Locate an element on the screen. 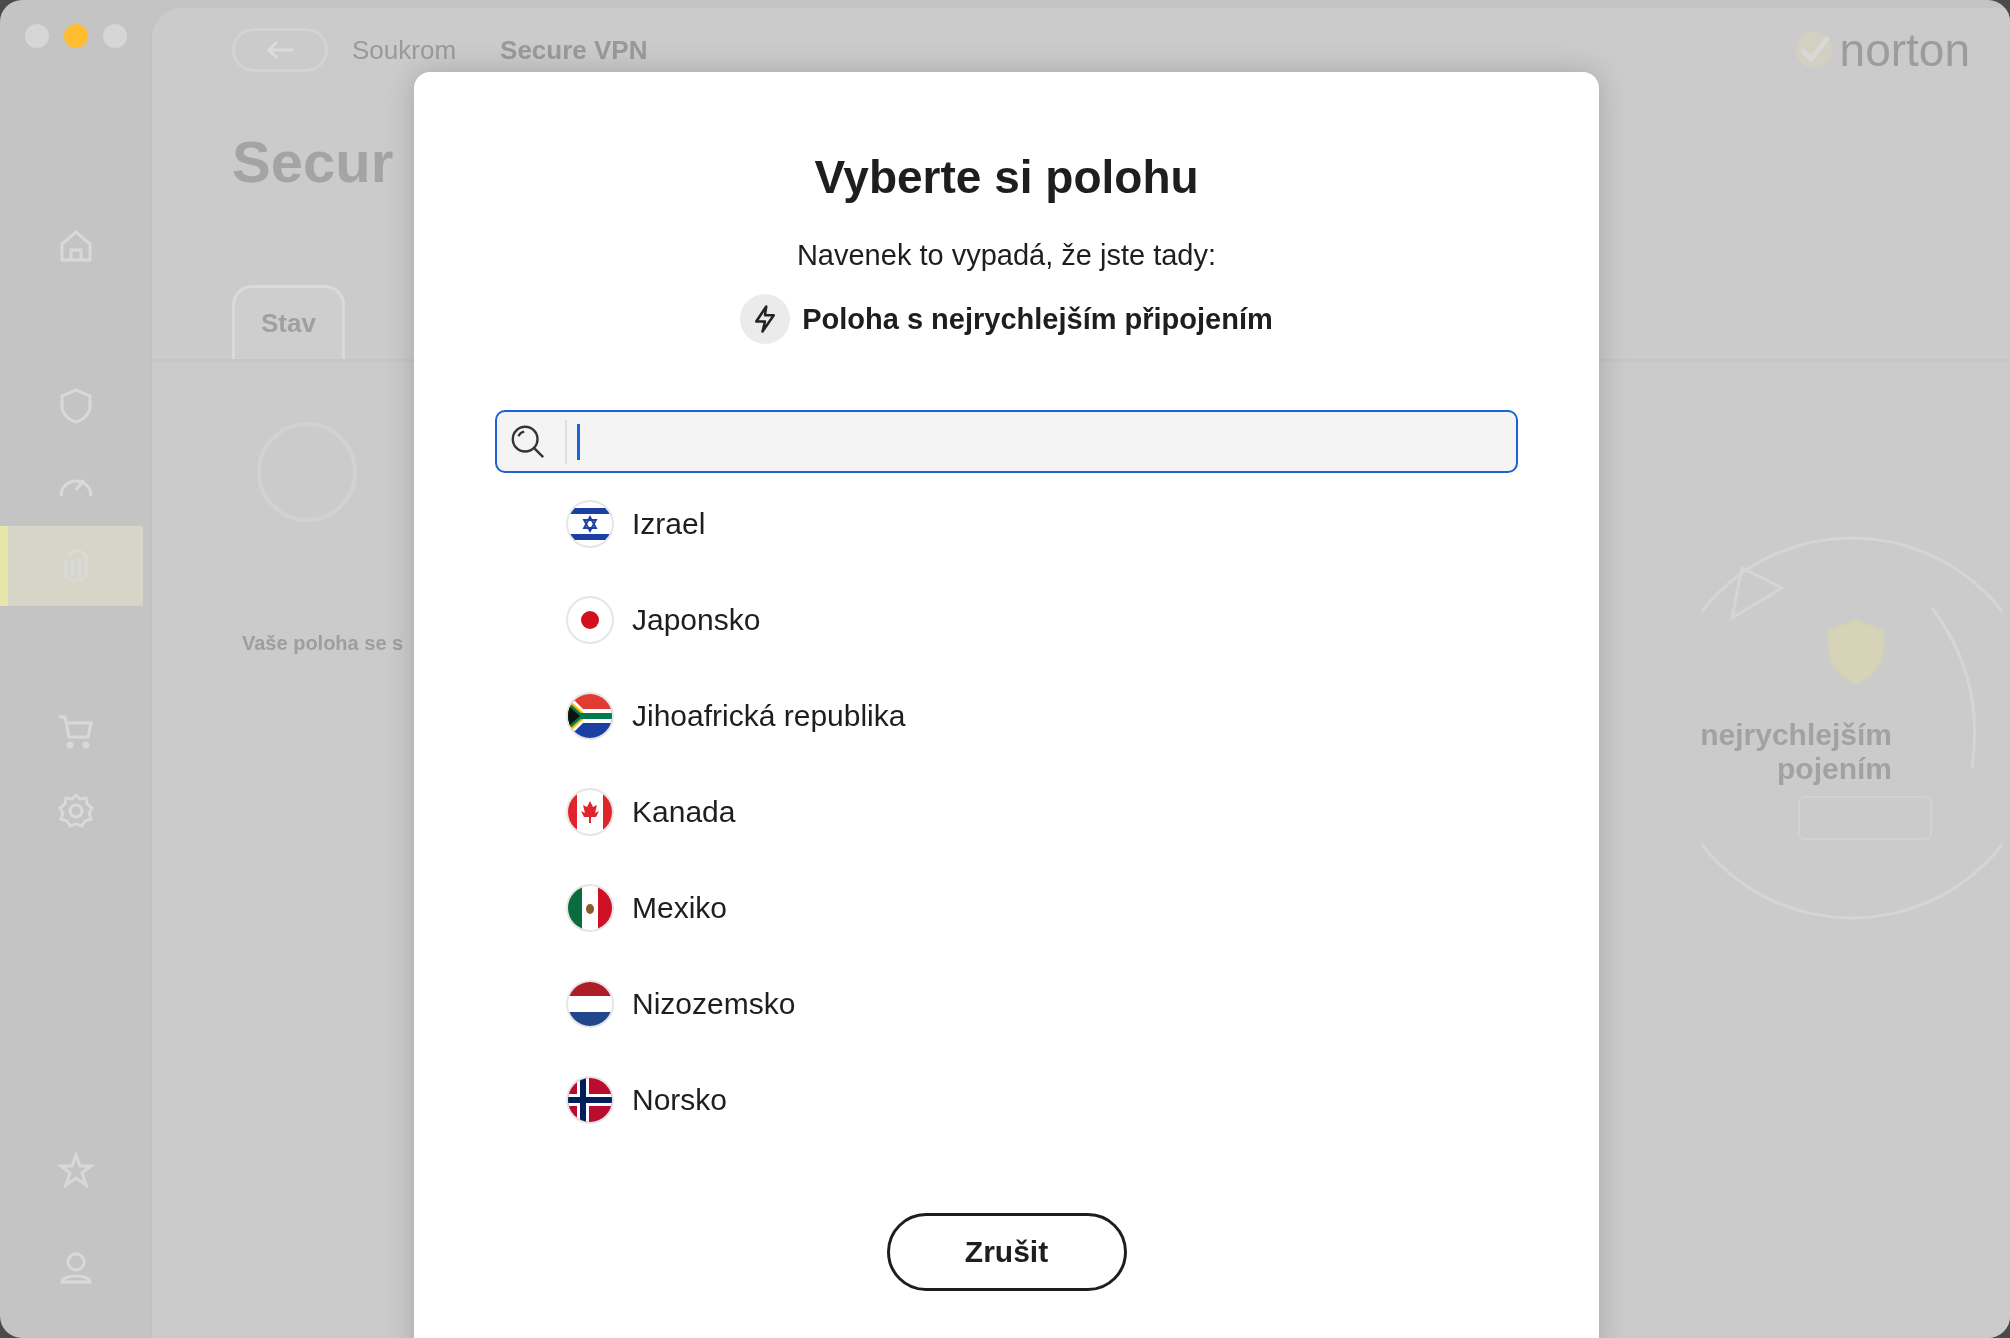  location-name: Japonsko is located at coordinates (696, 620).